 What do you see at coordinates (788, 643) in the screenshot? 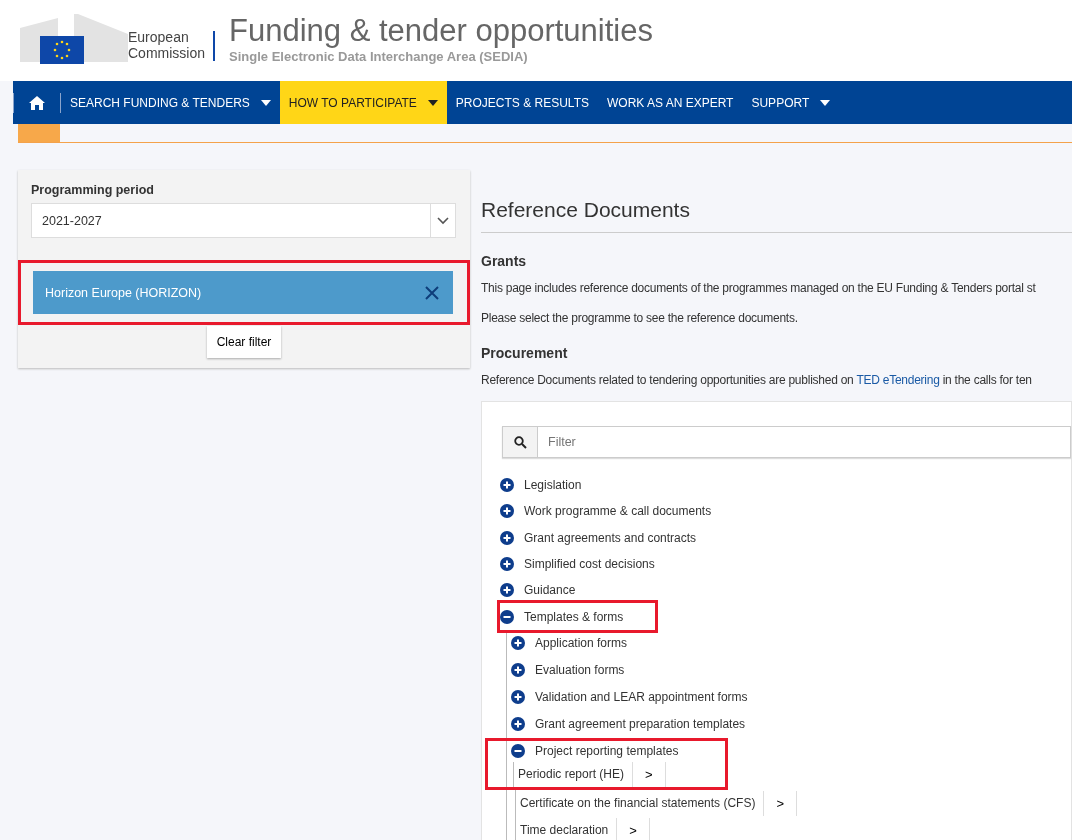
I see `tree-item: Application forms` at bounding box center [788, 643].